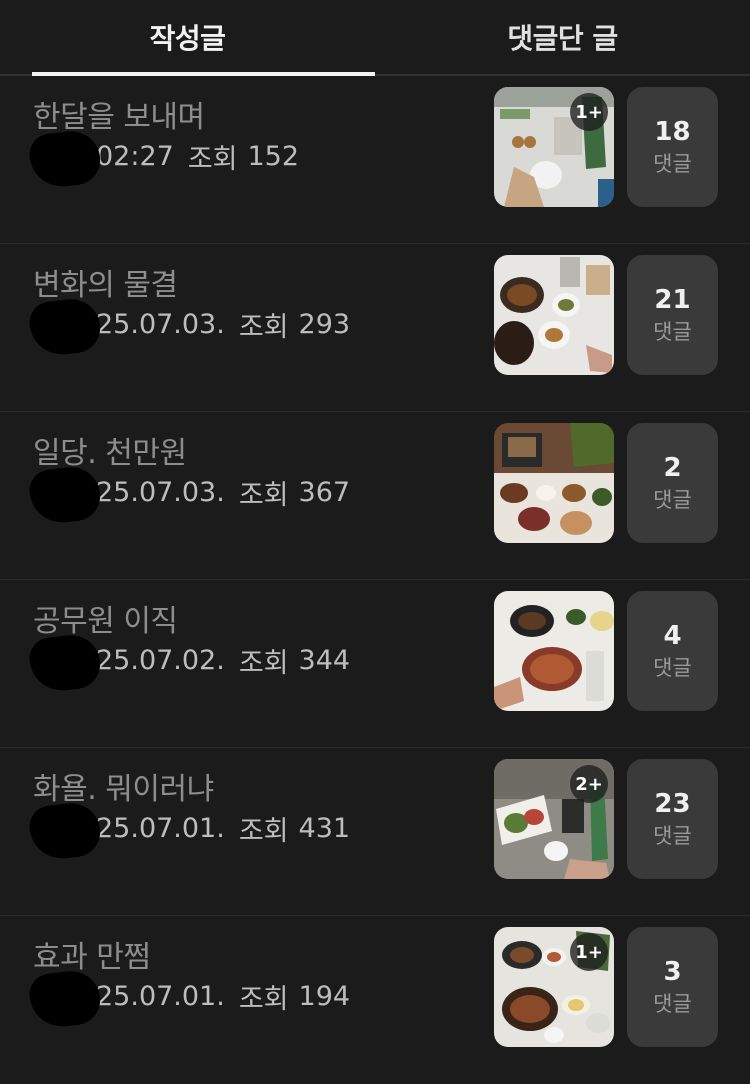 This screenshot has width=750, height=1084. What do you see at coordinates (105, 618) in the screenshot?
I see `post-title: 공무원 이직` at bounding box center [105, 618].